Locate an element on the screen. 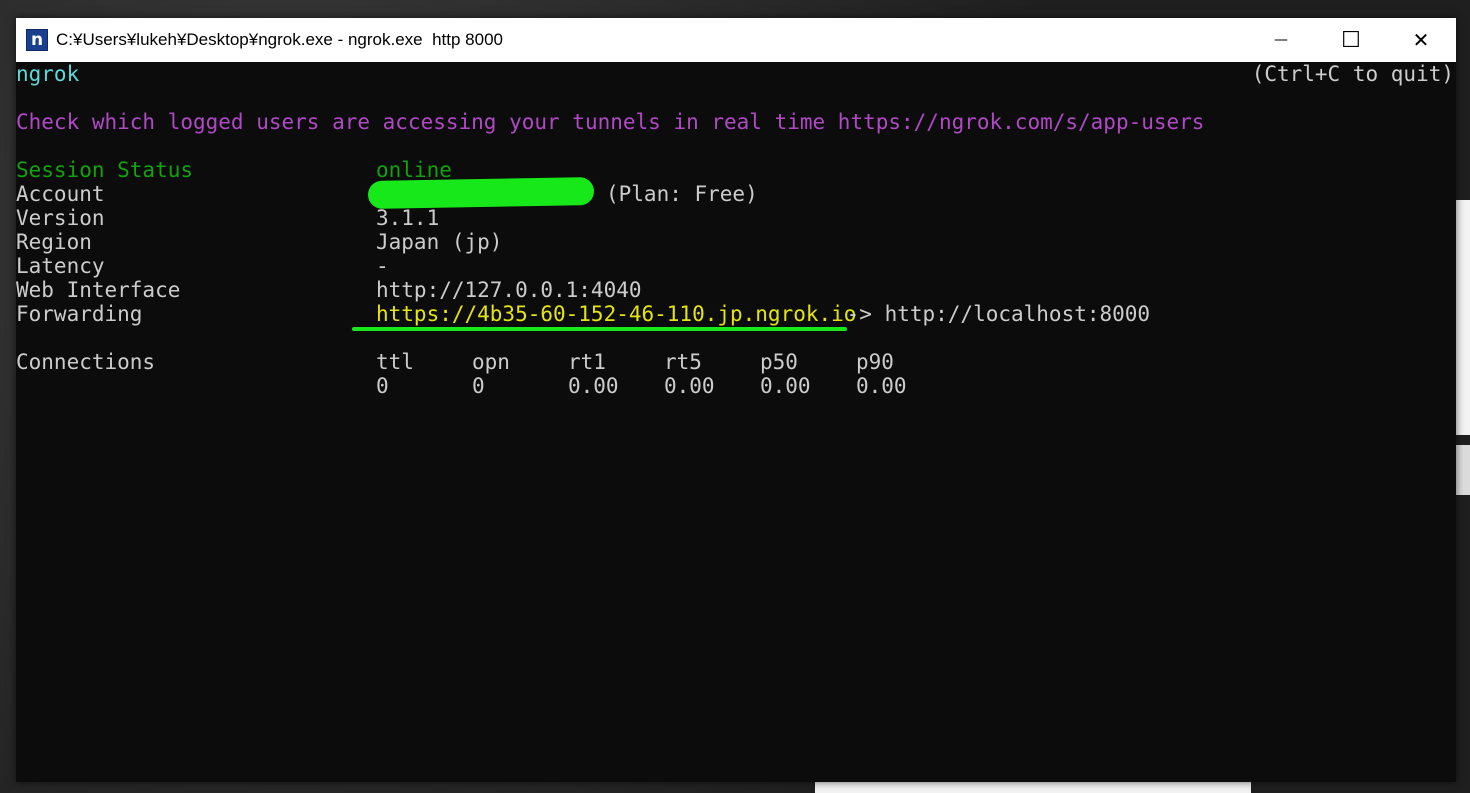 This screenshot has height=793, width=1470. connections-header-p50: p50 is located at coordinates (779, 362).